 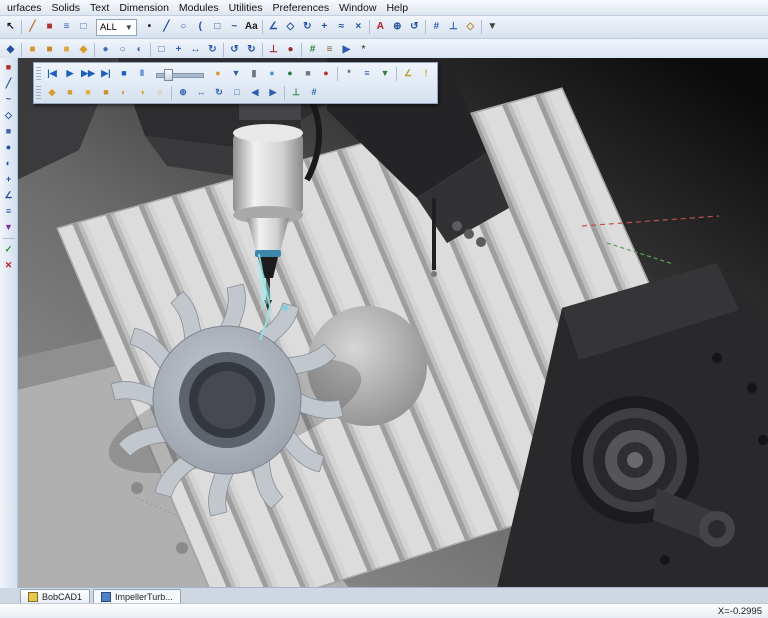 I want to click on origin-button: ●, so click(x=290, y=50).